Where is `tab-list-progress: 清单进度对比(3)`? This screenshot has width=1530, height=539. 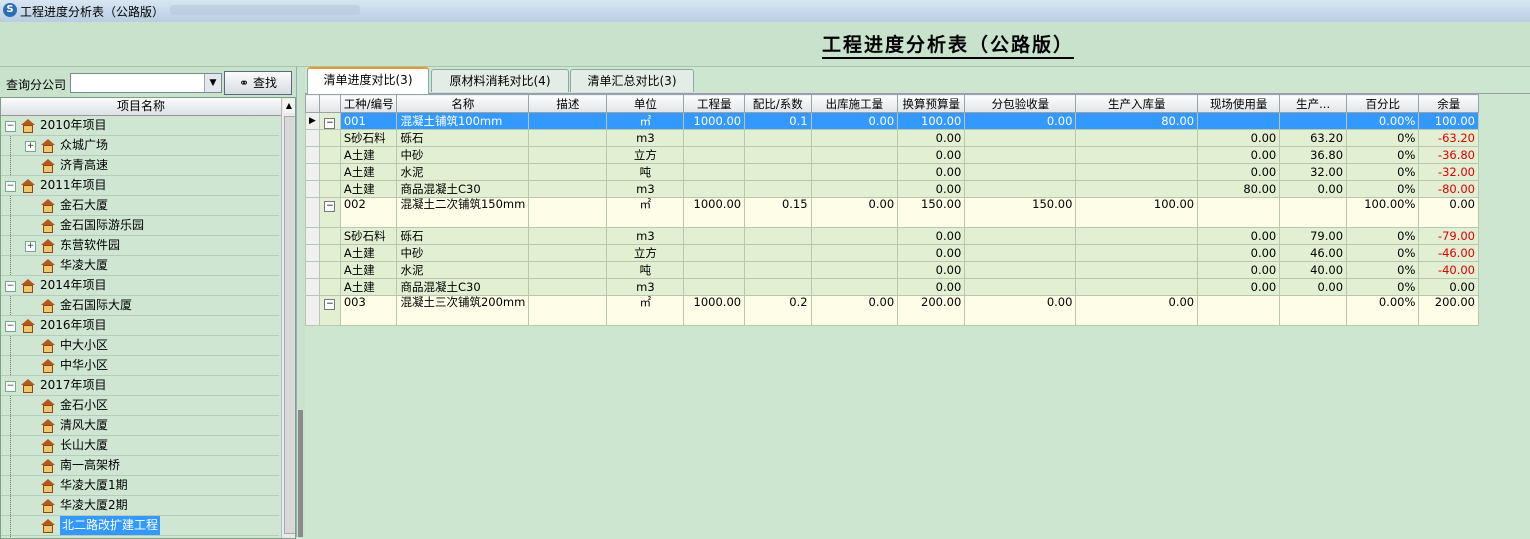
tab-list-progress: 清单进度对比(3) is located at coordinates (368, 81).